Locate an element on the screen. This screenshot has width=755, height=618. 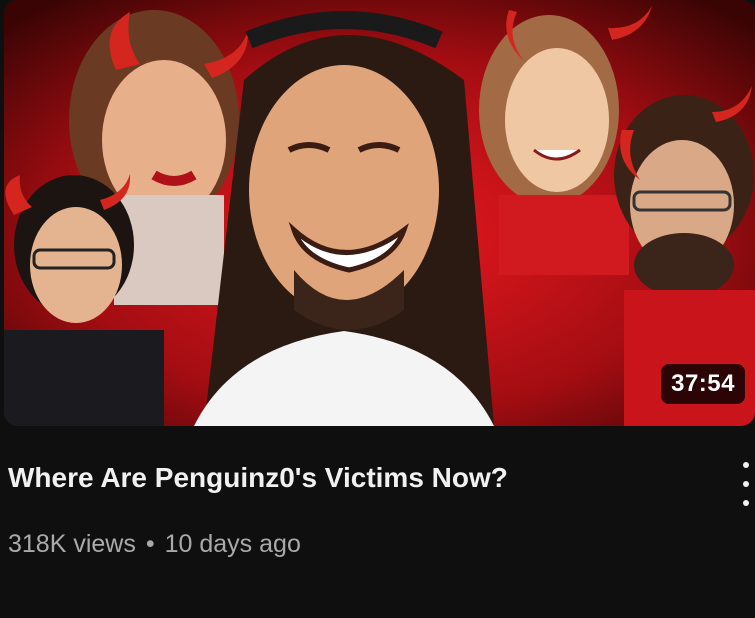
video-metadata: 318K views • 10 days ago is located at coordinates (154, 544).